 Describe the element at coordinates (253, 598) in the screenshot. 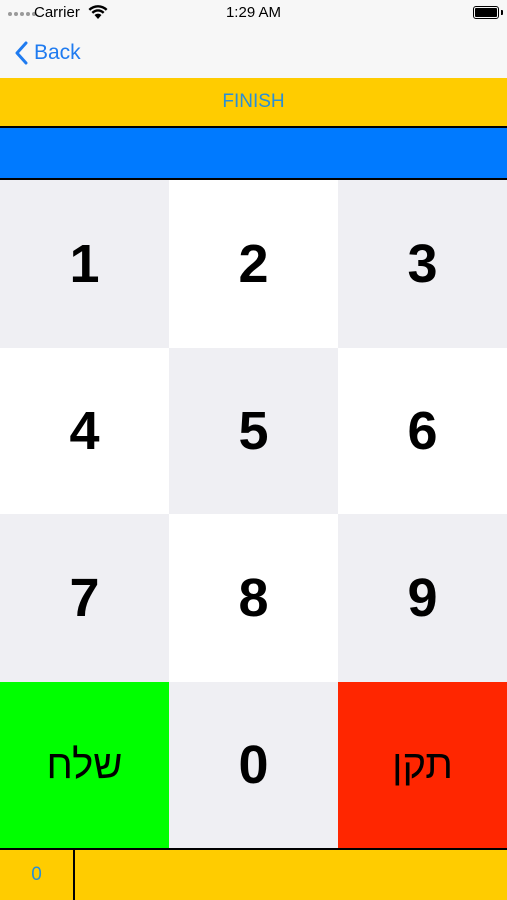

I see `key-8: 8` at that location.